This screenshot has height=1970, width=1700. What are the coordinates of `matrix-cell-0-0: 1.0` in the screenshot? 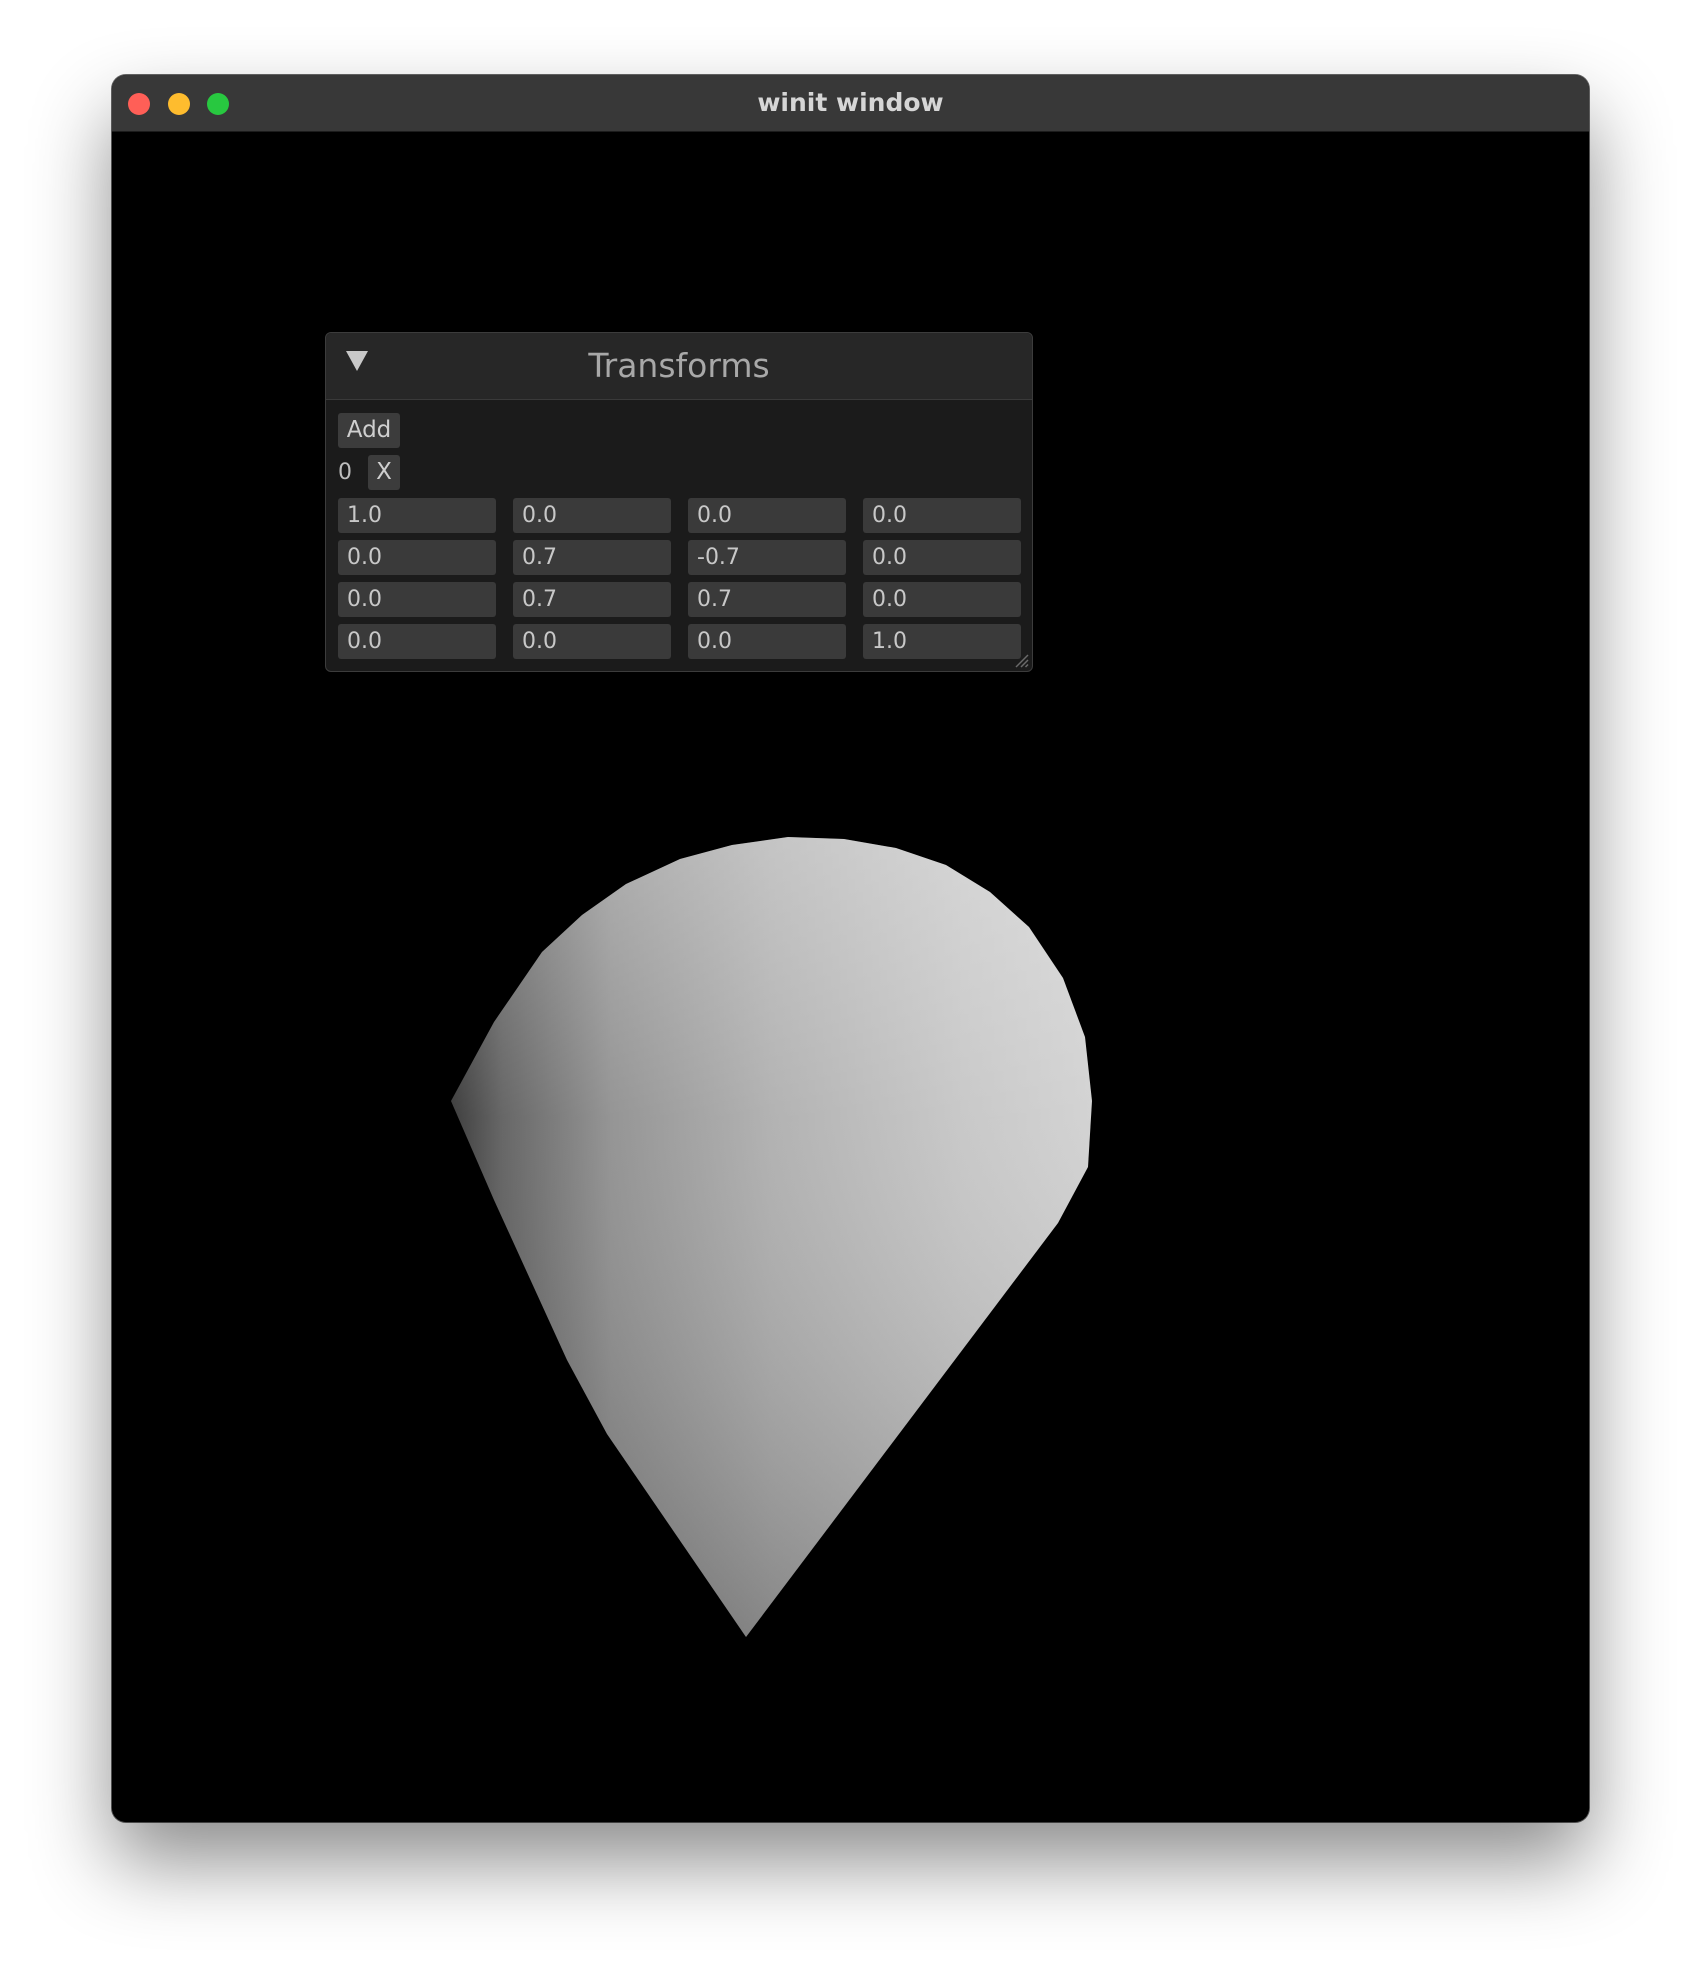 It's located at (417, 515).